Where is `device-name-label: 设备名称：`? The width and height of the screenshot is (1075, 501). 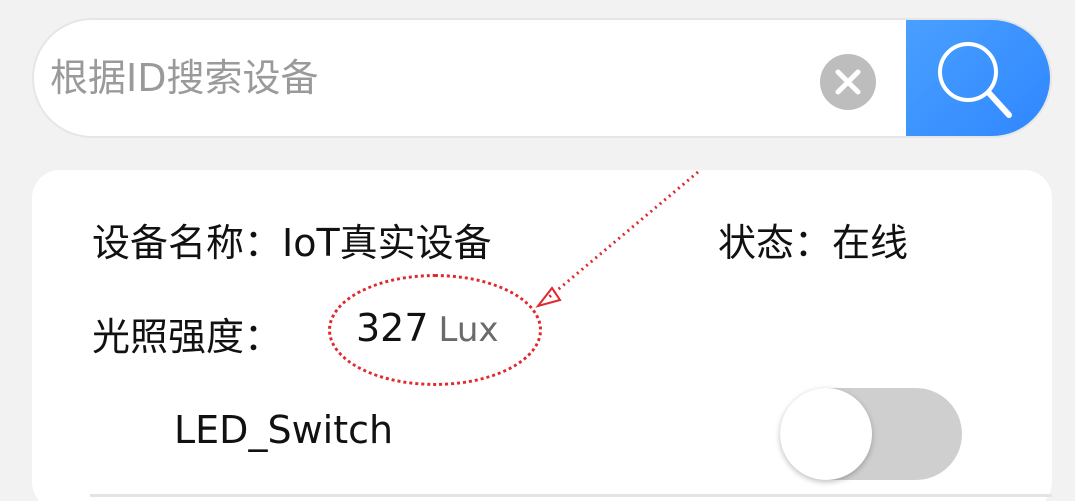
device-name-label: 设备名称： is located at coordinates (187, 243).